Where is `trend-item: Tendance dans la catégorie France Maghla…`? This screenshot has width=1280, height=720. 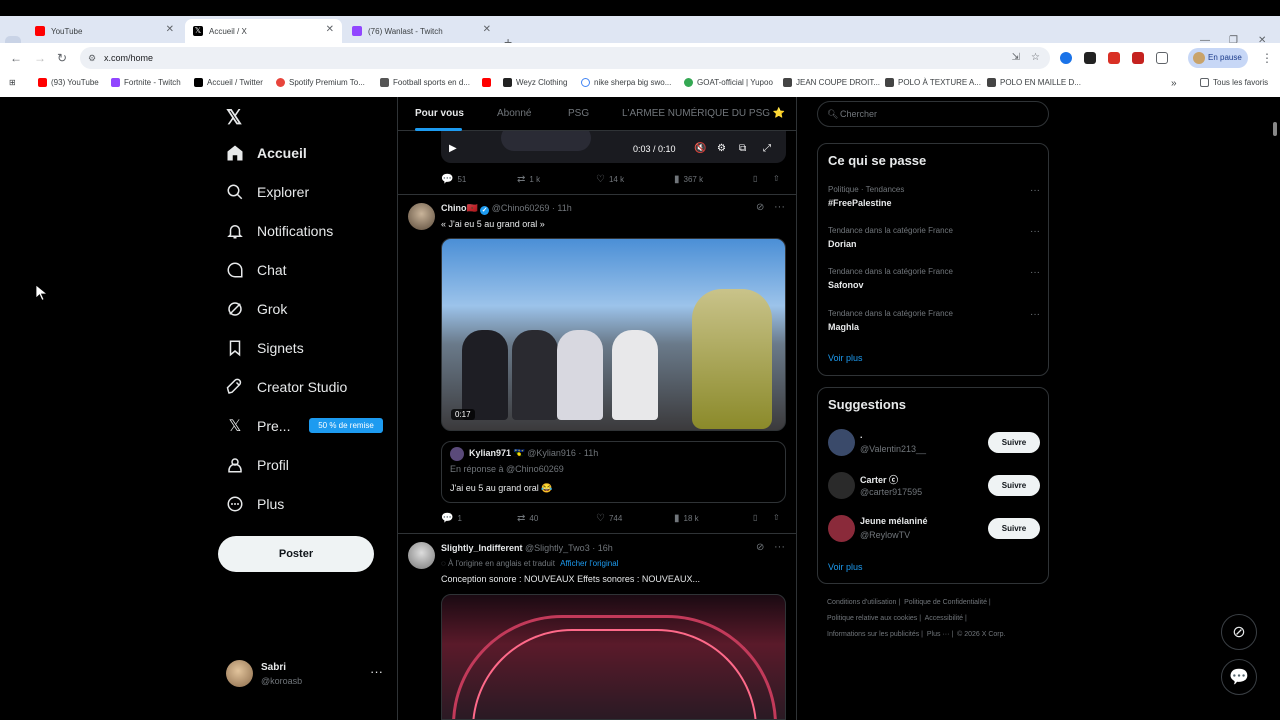
trend-item: Tendance dans la catégorie France Maghla… is located at coordinates (934, 324).